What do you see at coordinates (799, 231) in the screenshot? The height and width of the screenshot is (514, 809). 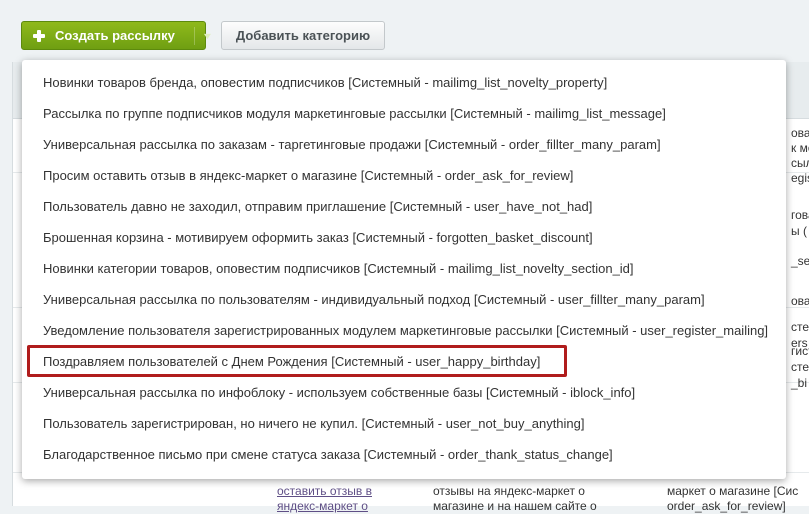 I see `table-cell: ы (` at bounding box center [799, 231].